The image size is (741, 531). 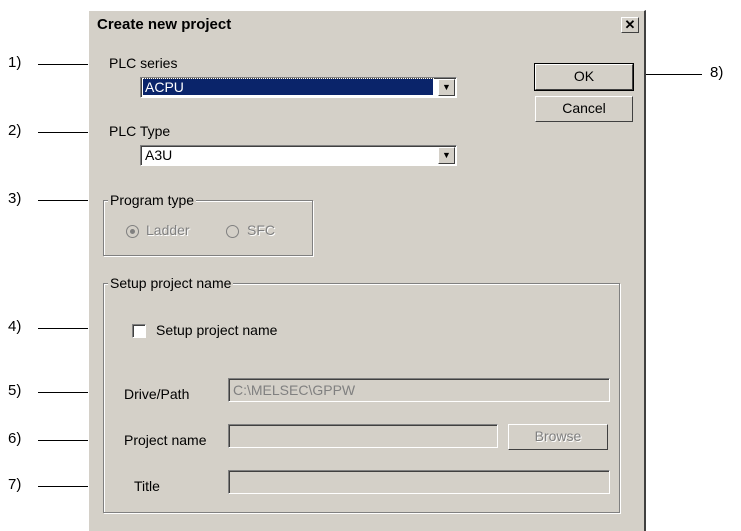 I want to click on cancel-button: Cancel, so click(x=584, y=109).